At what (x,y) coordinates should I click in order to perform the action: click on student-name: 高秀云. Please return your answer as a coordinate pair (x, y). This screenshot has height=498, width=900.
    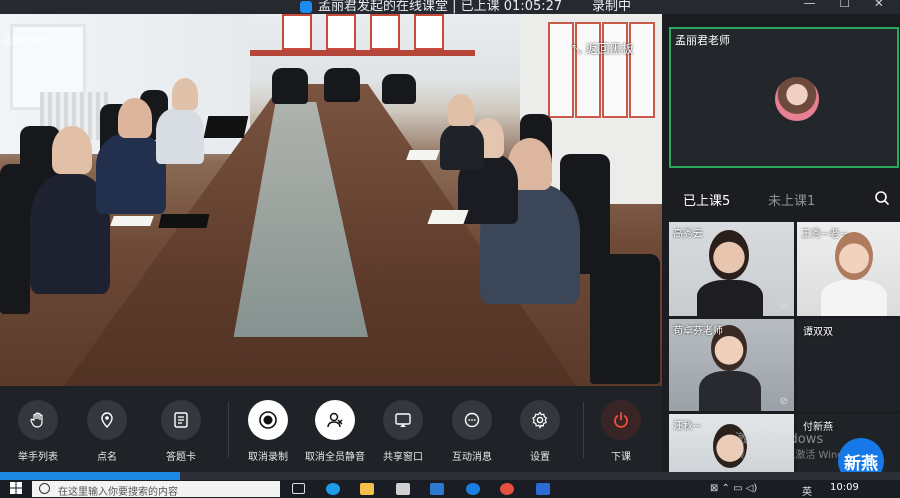
    Looking at the image, I should click on (688, 234).